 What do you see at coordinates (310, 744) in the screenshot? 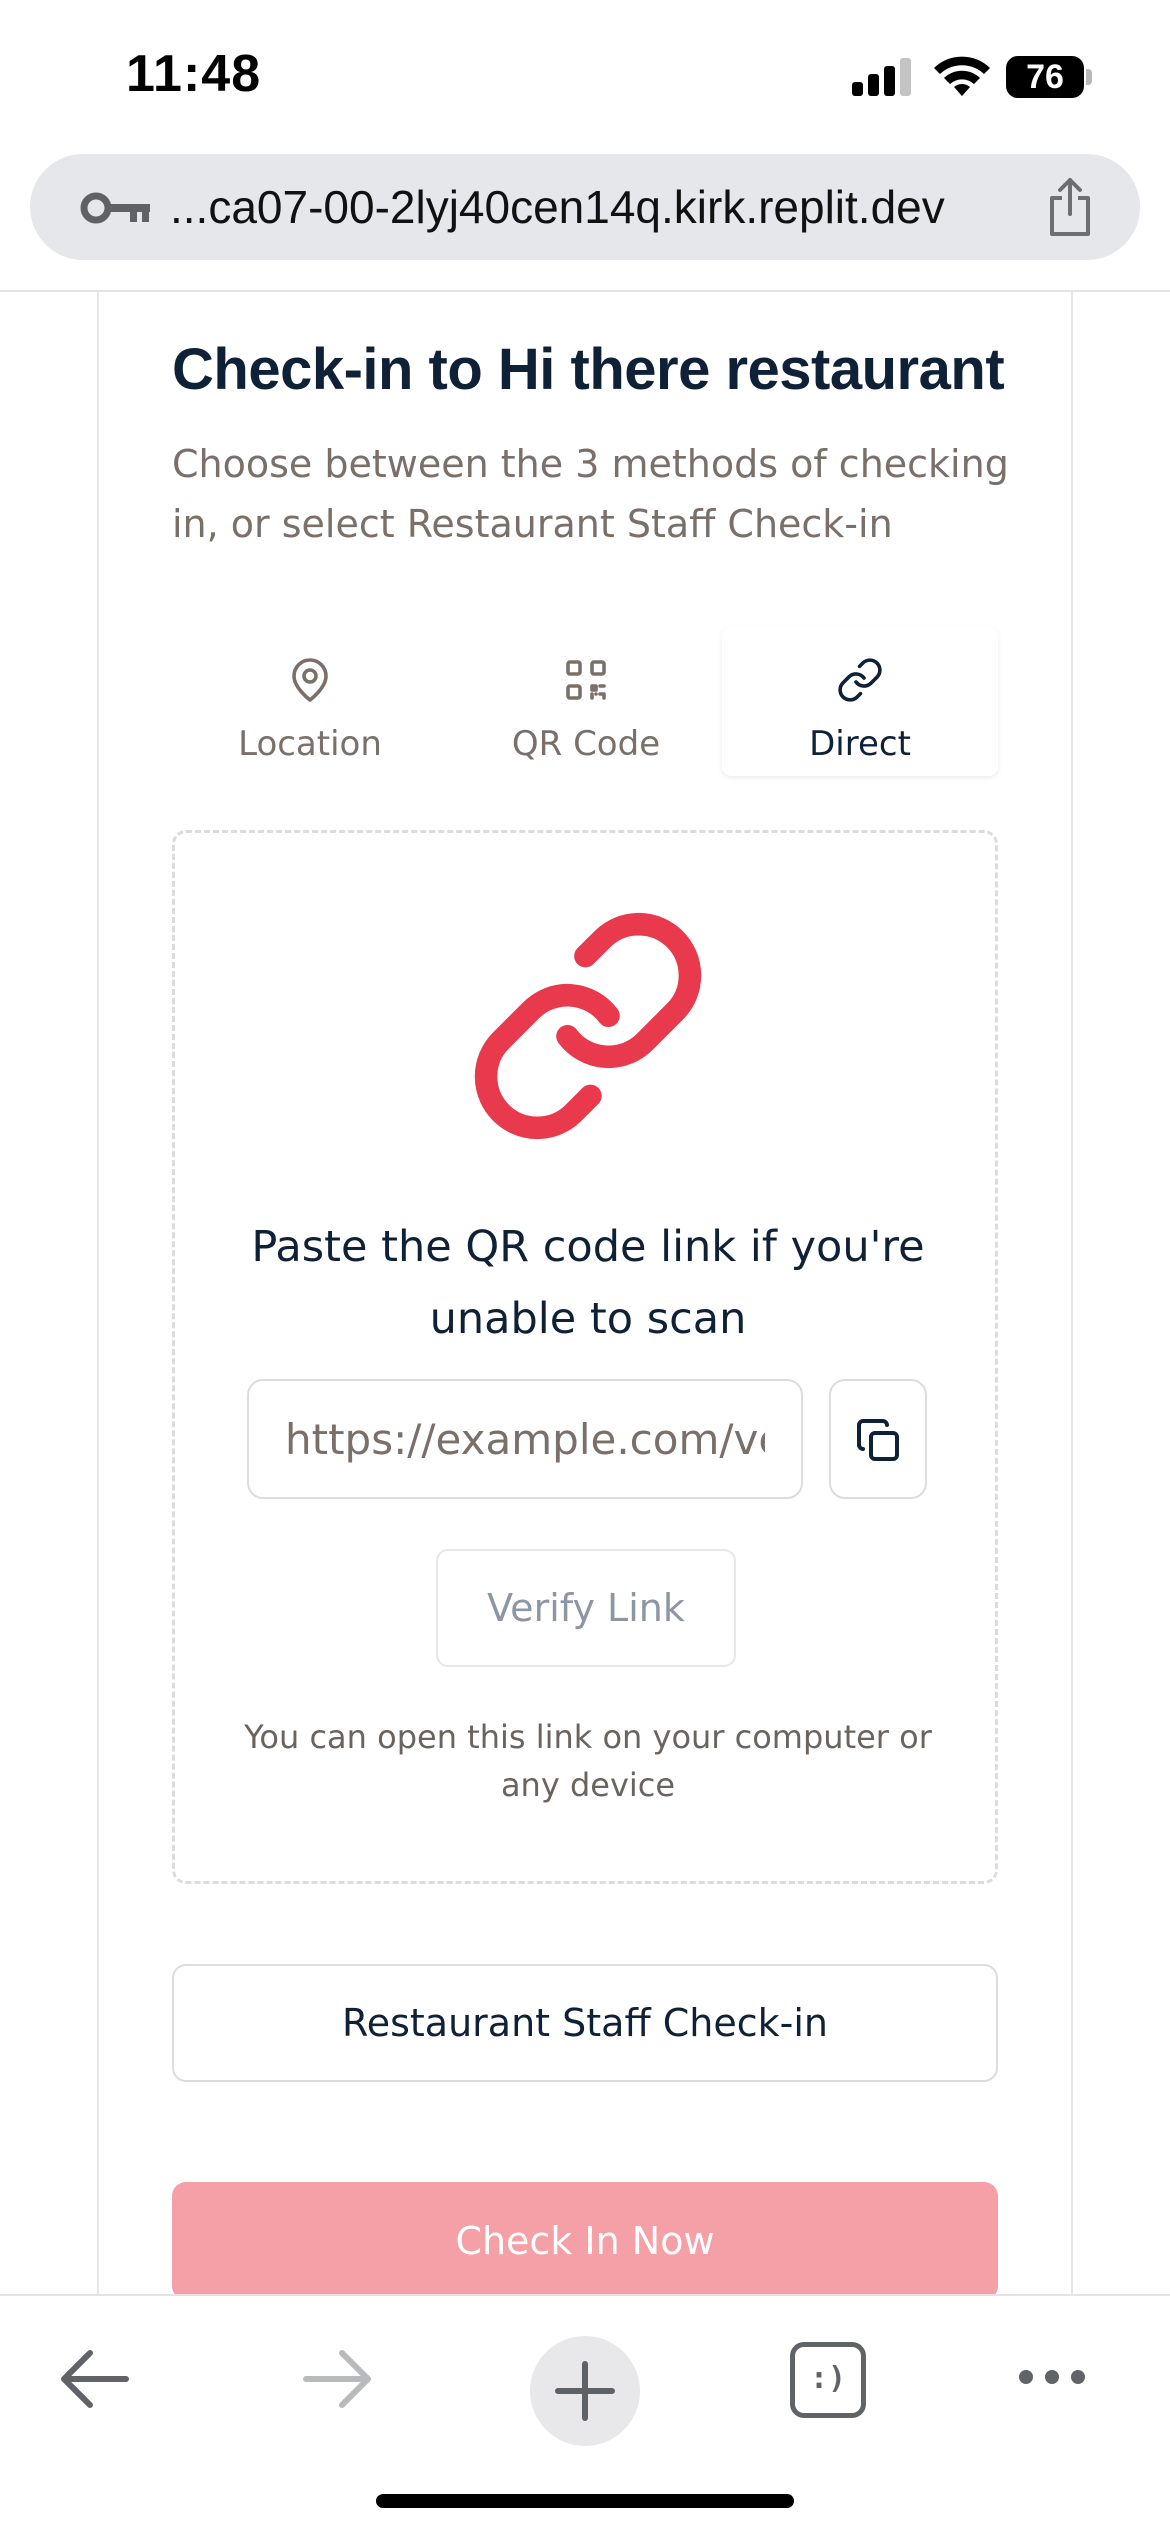
I see `tab-location-label: Location` at bounding box center [310, 744].